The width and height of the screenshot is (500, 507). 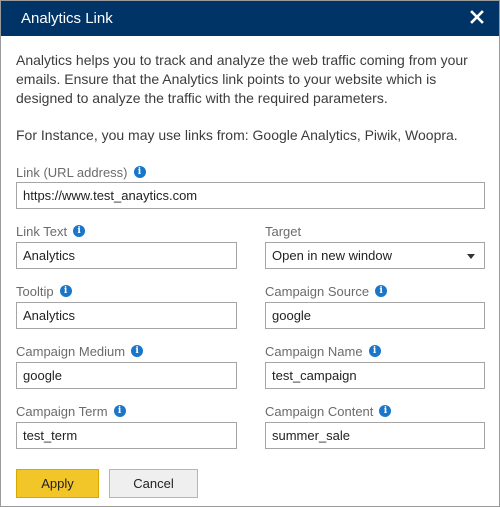 I want to click on dialog-titlebar: Analytics Link, so click(x=250, y=18).